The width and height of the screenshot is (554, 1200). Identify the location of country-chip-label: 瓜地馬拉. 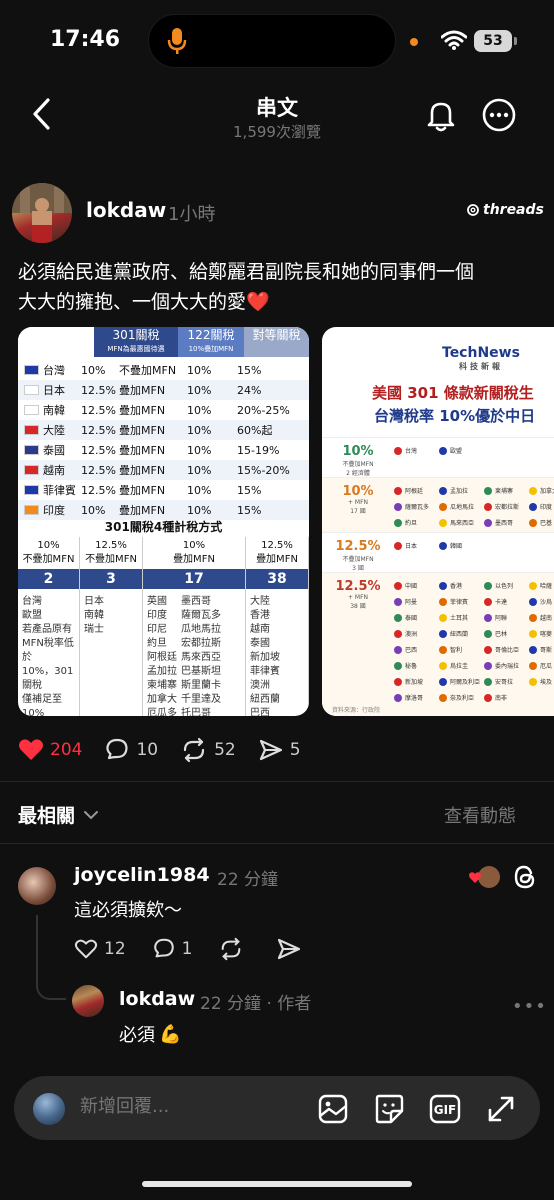
(462, 507).